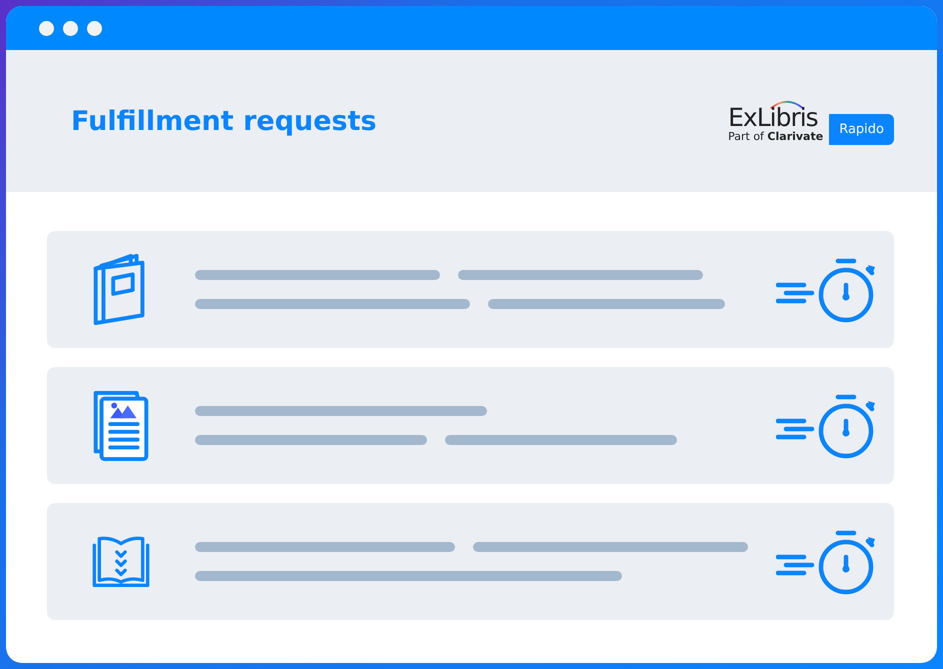  What do you see at coordinates (773, 117) in the screenshot?
I see `logo-wordmark: ExLibris` at bounding box center [773, 117].